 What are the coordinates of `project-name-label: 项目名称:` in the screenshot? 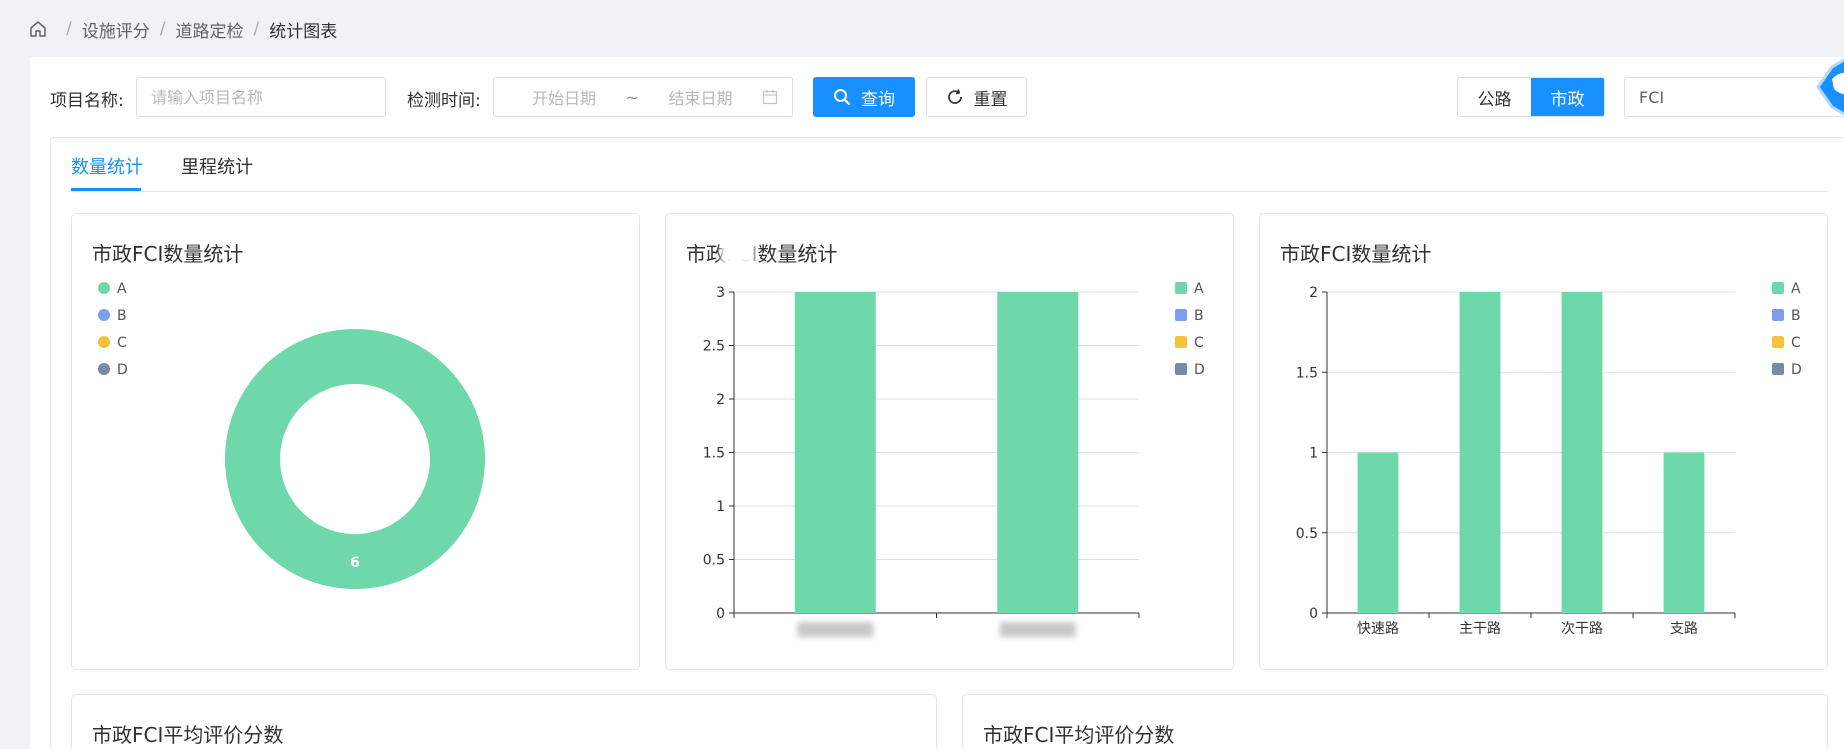 It's located at (87, 101).